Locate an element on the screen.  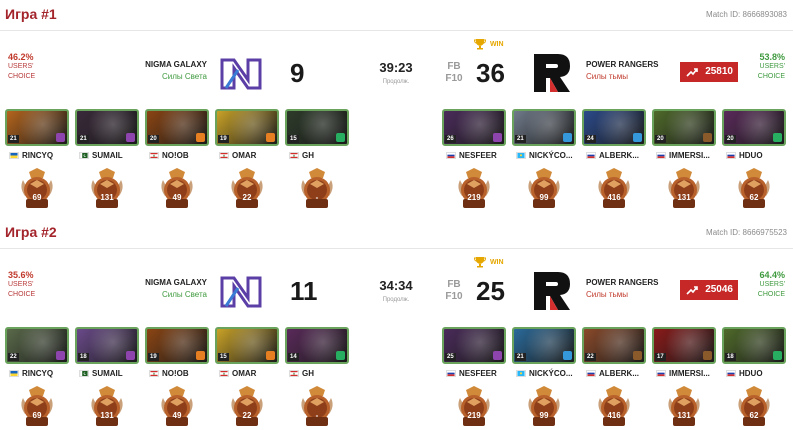
win-badge: WIN is located at coordinates (489, 262).